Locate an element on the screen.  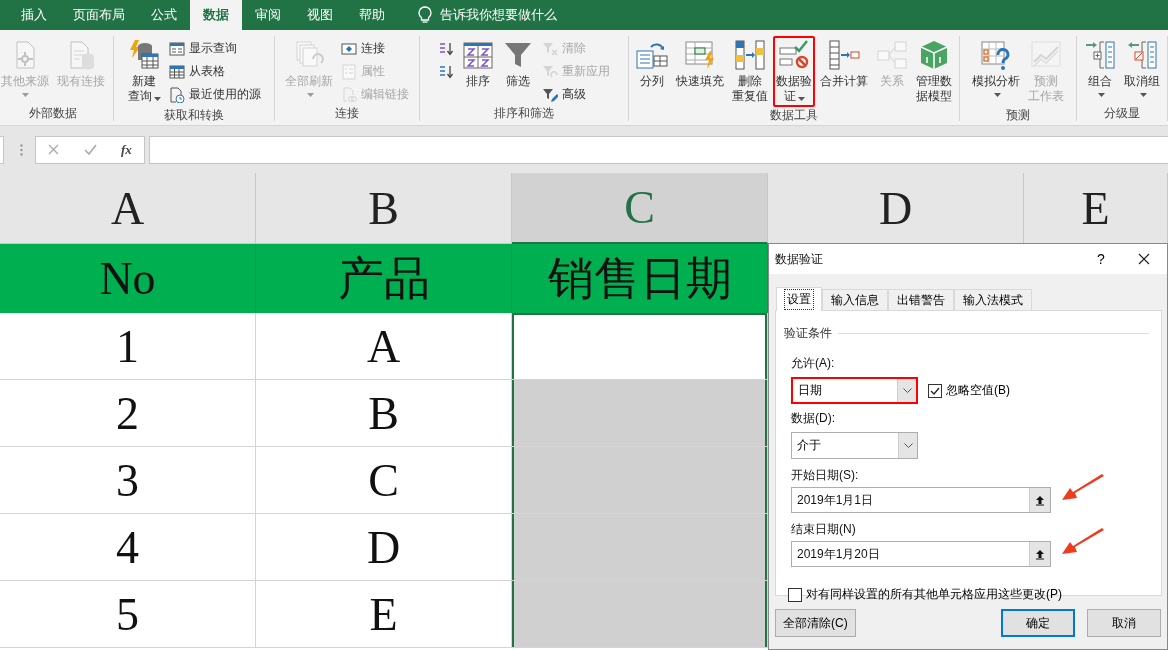
lightbulb-icon is located at coordinates (425, 15).